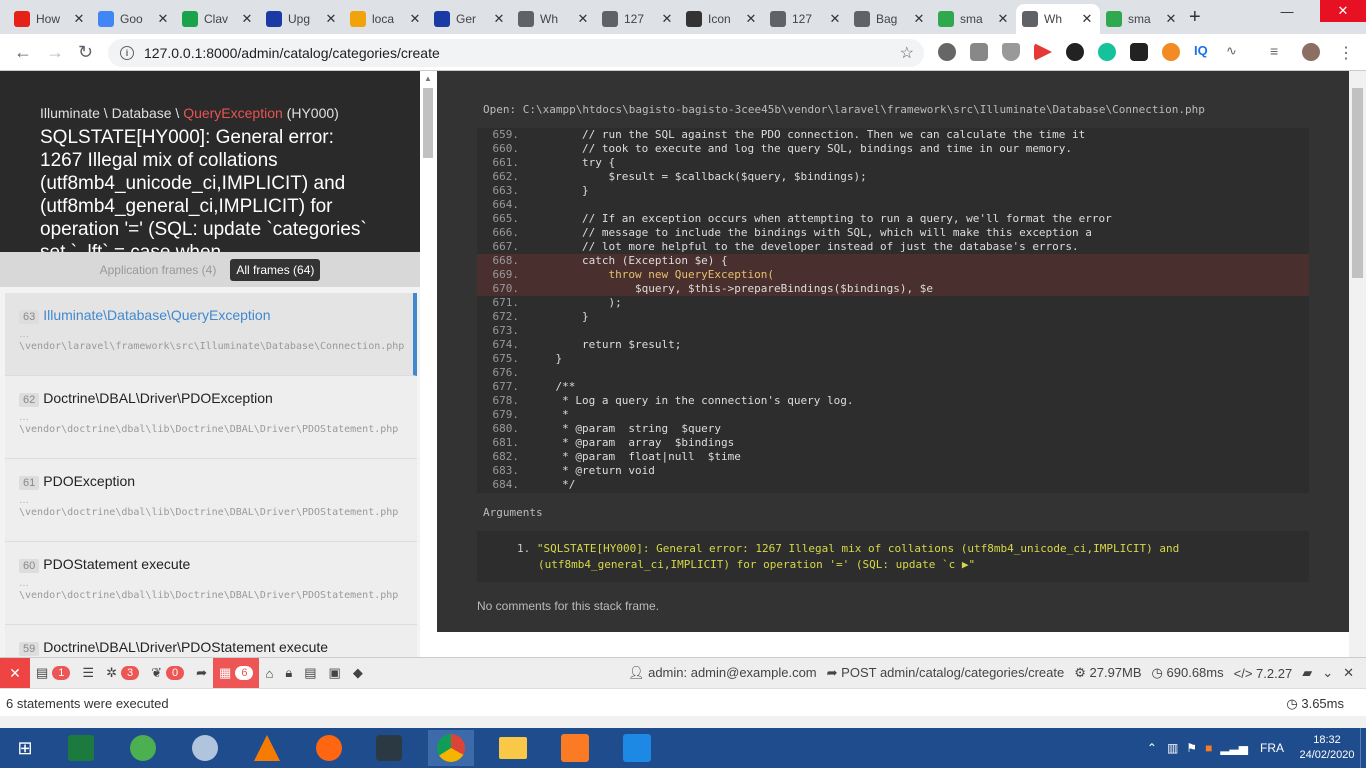  What do you see at coordinates (1234, 748) in the screenshot?
I see `signal-icon: ▂▃▅` at bounding box center [1234, 748].